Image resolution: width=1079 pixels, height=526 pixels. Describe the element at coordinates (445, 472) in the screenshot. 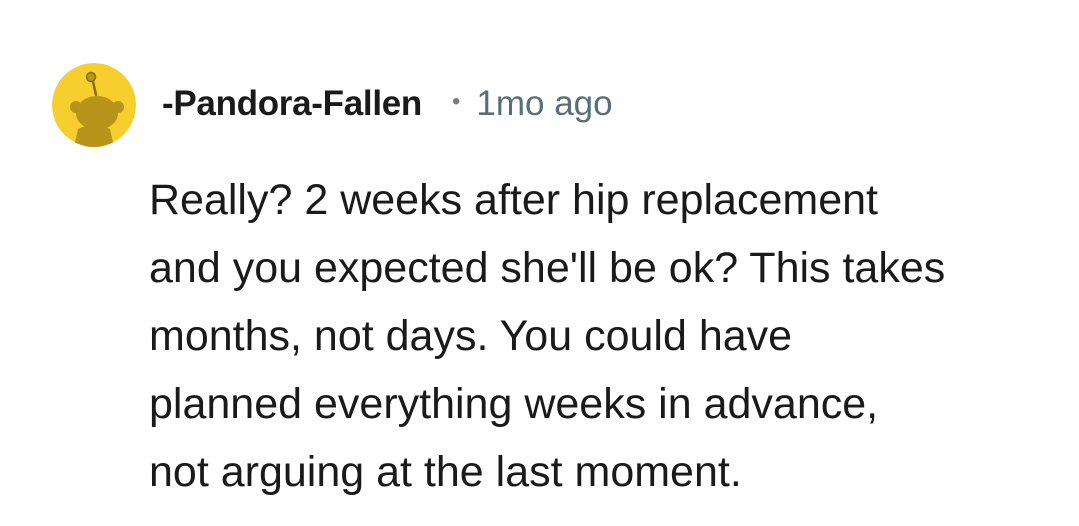

I see `comment-line: not arguing at the last moment.` at that location.